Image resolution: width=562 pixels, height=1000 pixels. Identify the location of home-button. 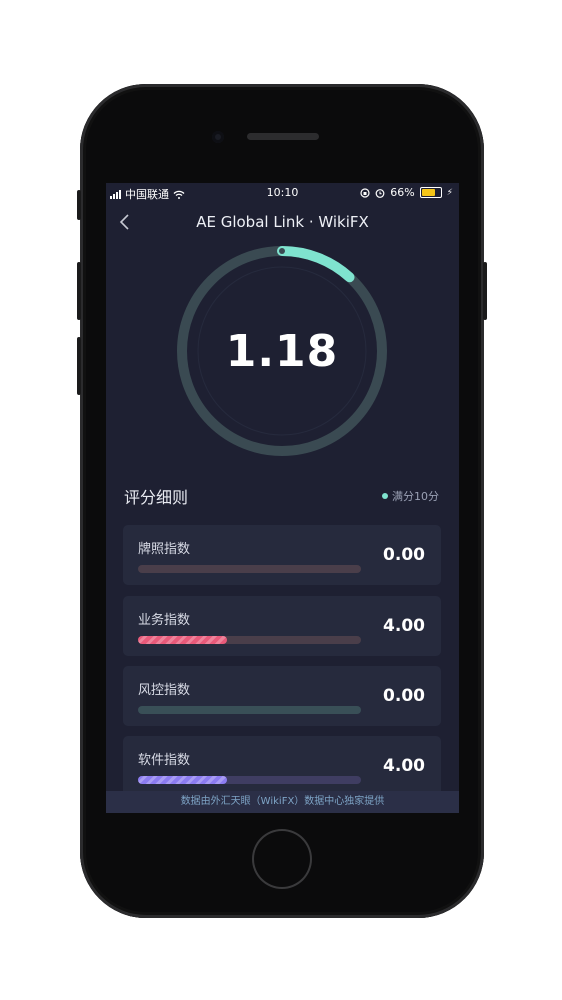
(282, 859).